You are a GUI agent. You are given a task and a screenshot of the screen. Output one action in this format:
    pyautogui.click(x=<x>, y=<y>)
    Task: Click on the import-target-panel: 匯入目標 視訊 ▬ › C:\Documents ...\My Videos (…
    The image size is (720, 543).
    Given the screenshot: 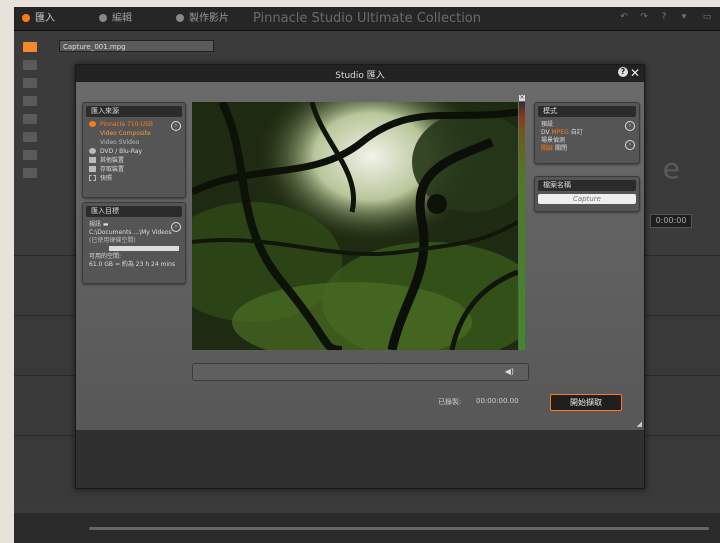 What is the action you would take?
    pyautogui.click(x=134, y=243)
    